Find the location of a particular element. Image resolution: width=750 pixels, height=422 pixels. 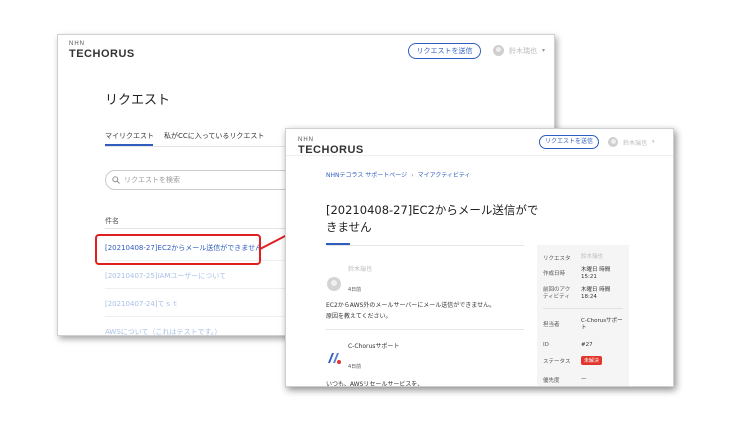

last-activity-label-line: 前回のアク is located at coordinates (557, 290).